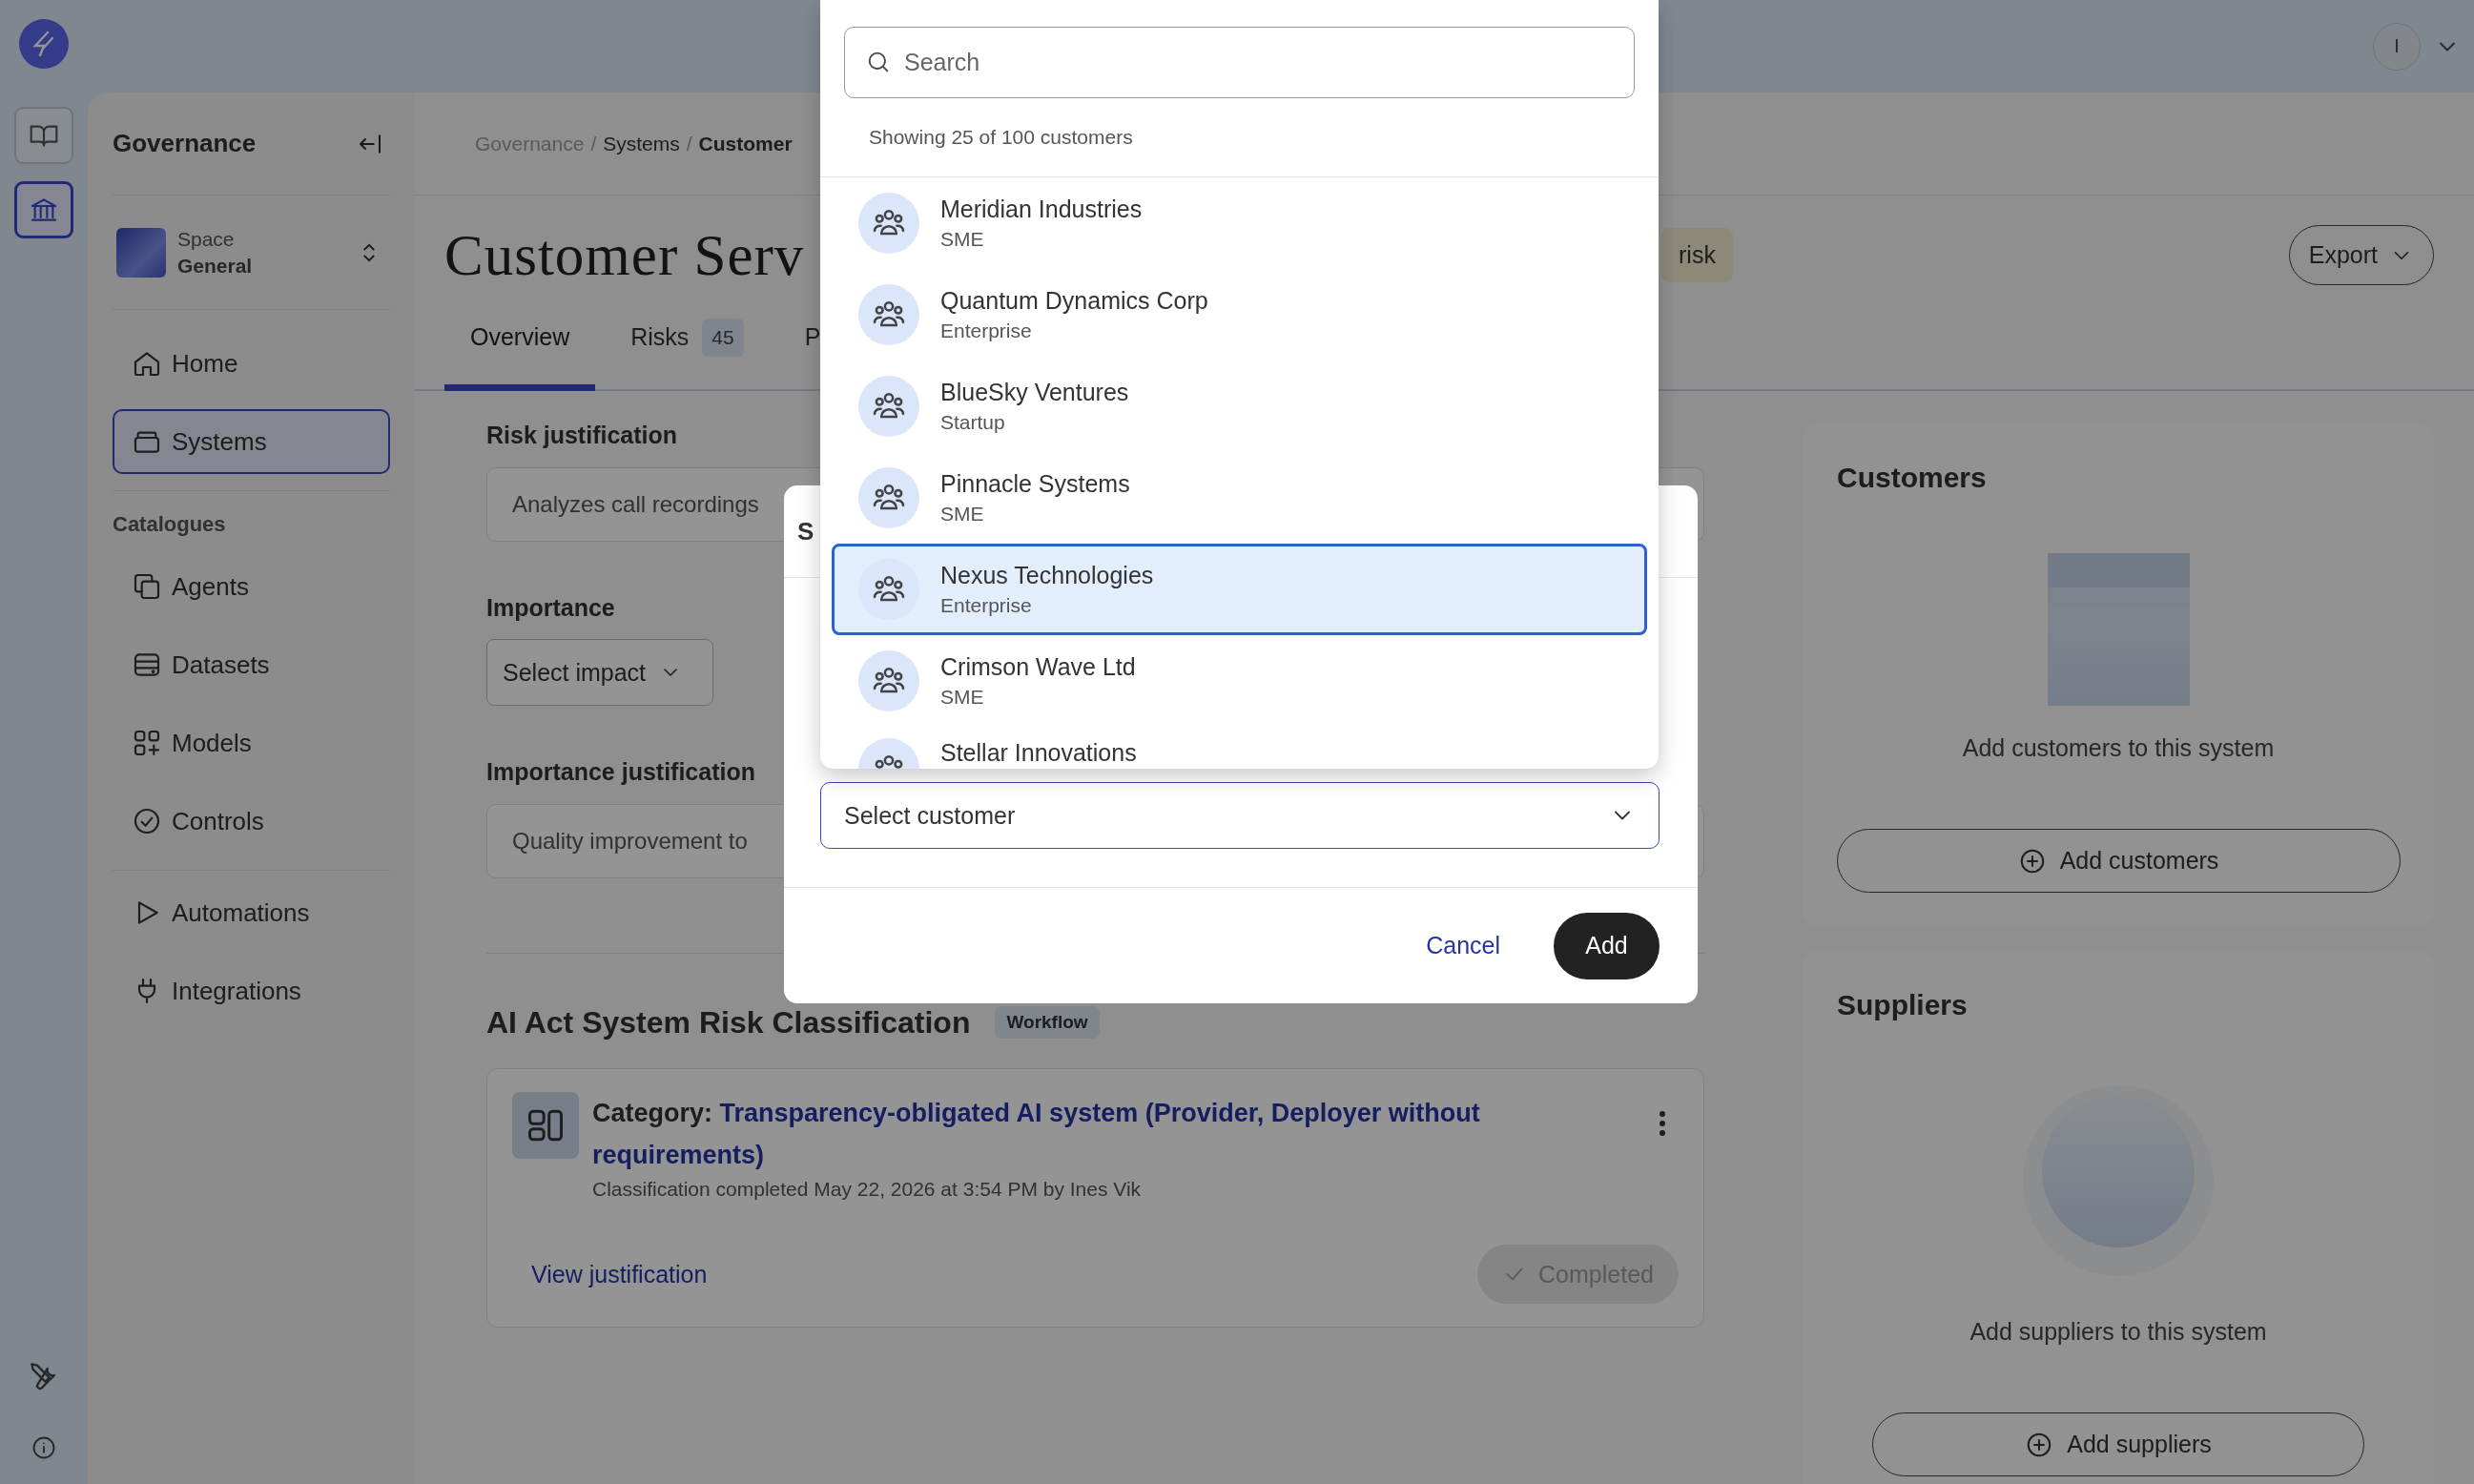 Image resolution: width=2474 pixels, height=1484 pixels. What do you see at coordinates (687, 353) in the screenshot?
I see `tab: Risks 45` at bounding box center [687, 353].